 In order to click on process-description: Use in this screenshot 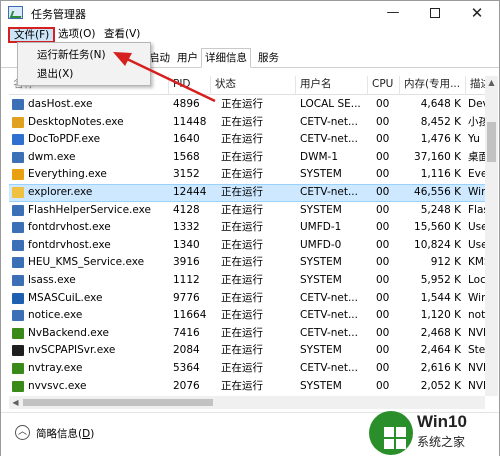, I will do `click(476, 244)`.